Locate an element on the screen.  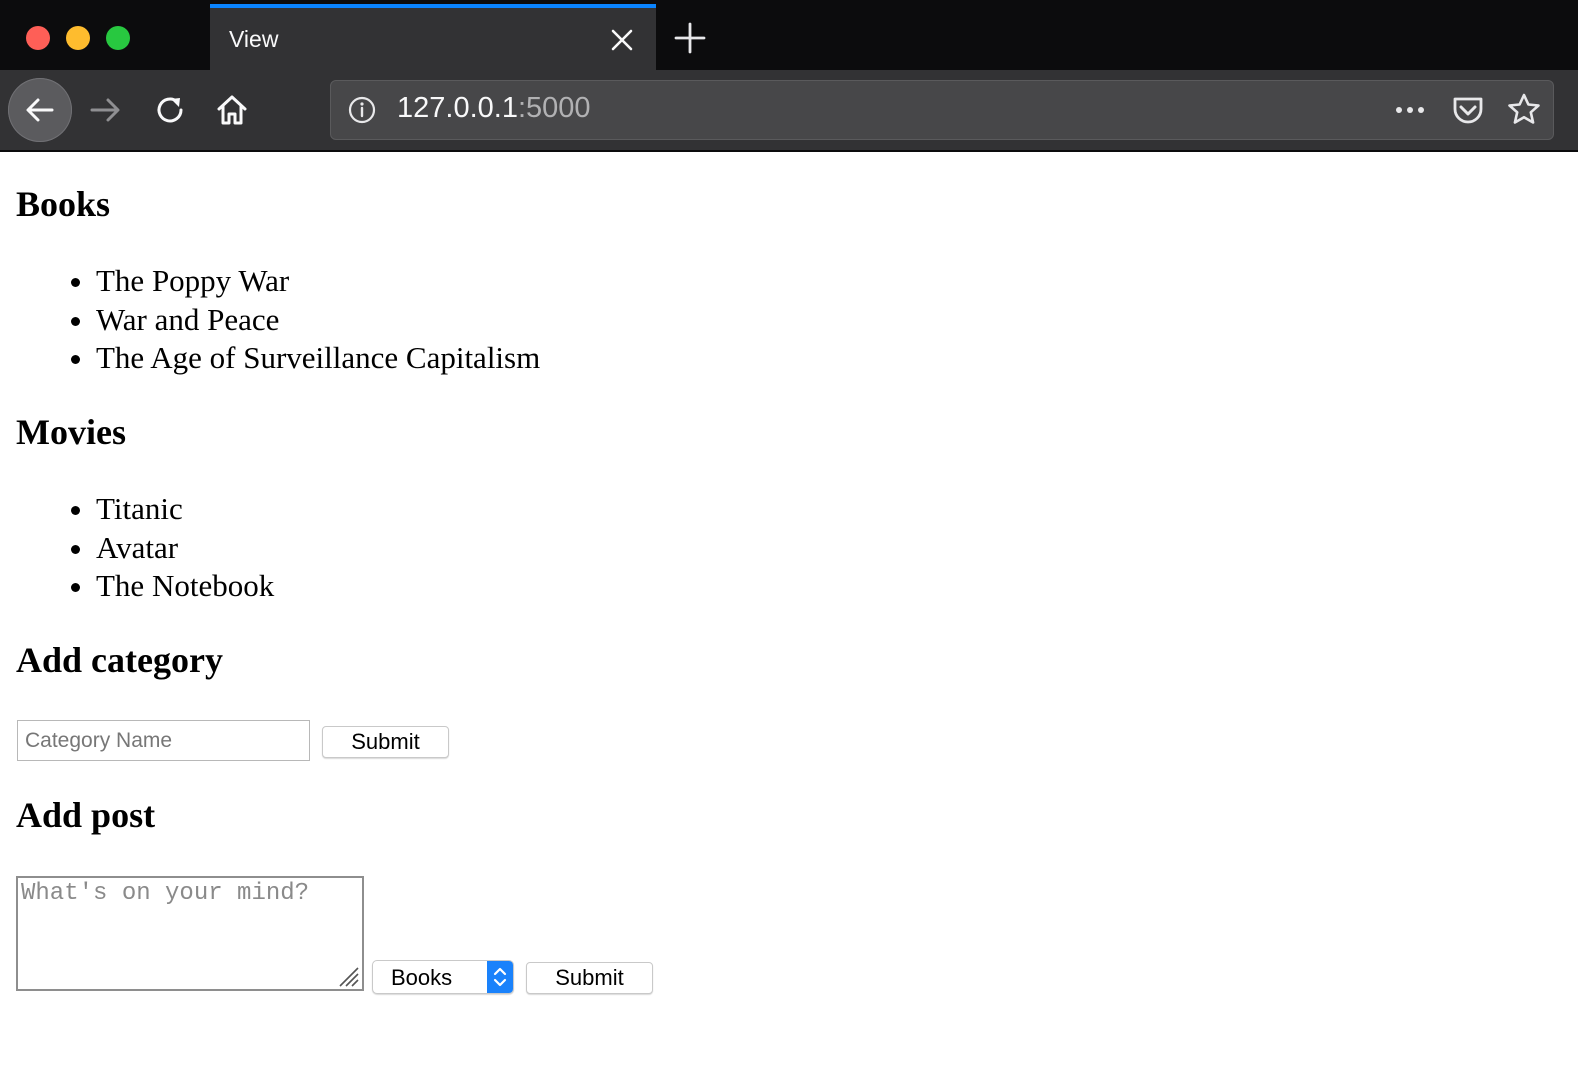
browser-titlebar: View is located at coordinates (789, 35).